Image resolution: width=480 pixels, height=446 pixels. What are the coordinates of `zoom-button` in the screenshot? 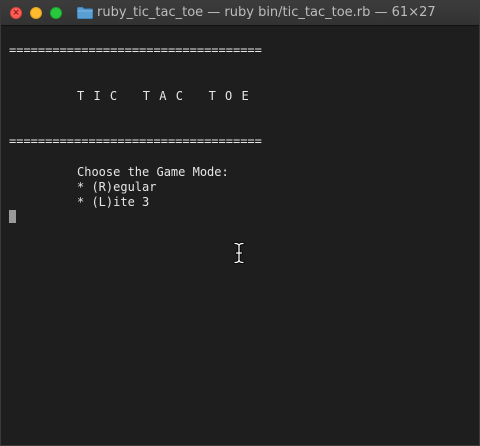 It's located at (56, 13).